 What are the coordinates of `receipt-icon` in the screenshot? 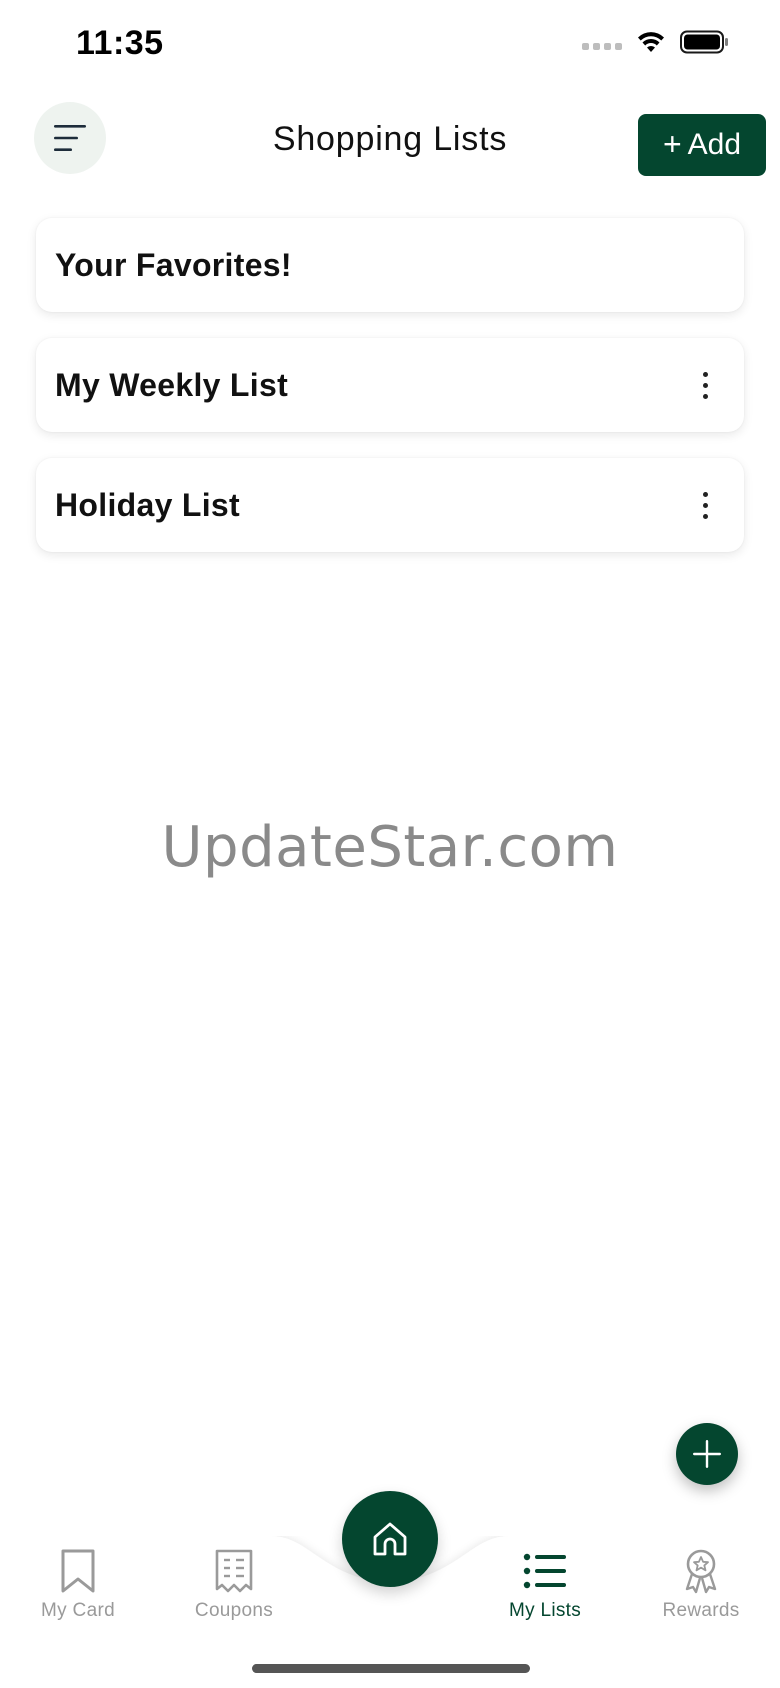 It's located at (234, 1571).